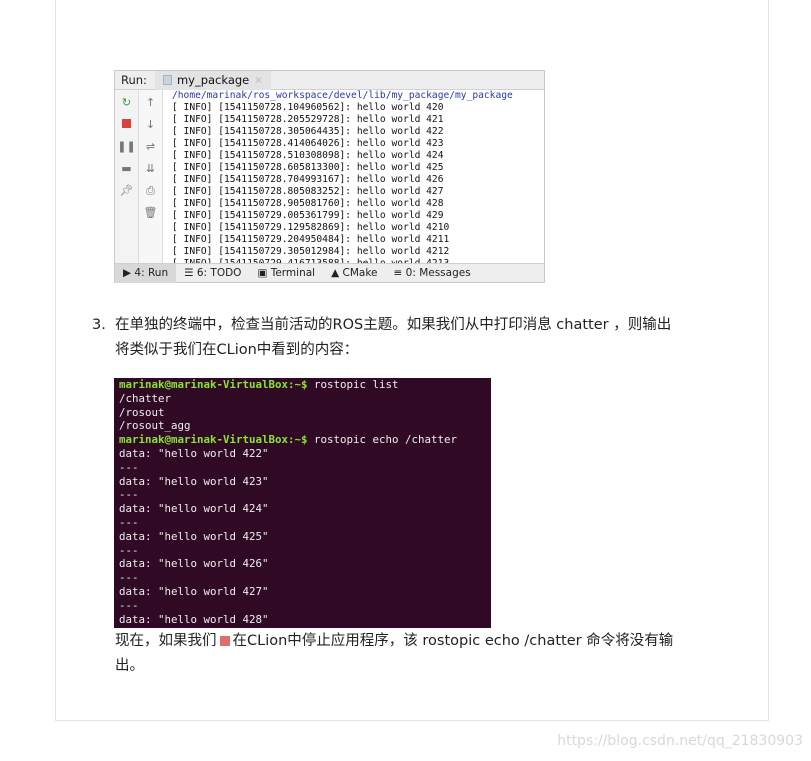  I want to click on tool-tab: ▶ 4: Run, so click(146, 273).